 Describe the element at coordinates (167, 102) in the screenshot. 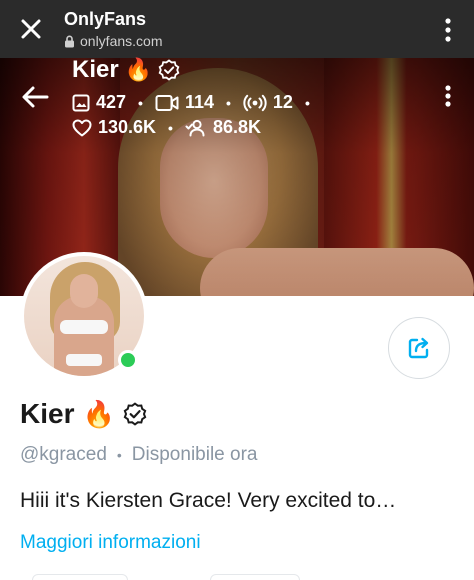

I see `video-icon` at that location.